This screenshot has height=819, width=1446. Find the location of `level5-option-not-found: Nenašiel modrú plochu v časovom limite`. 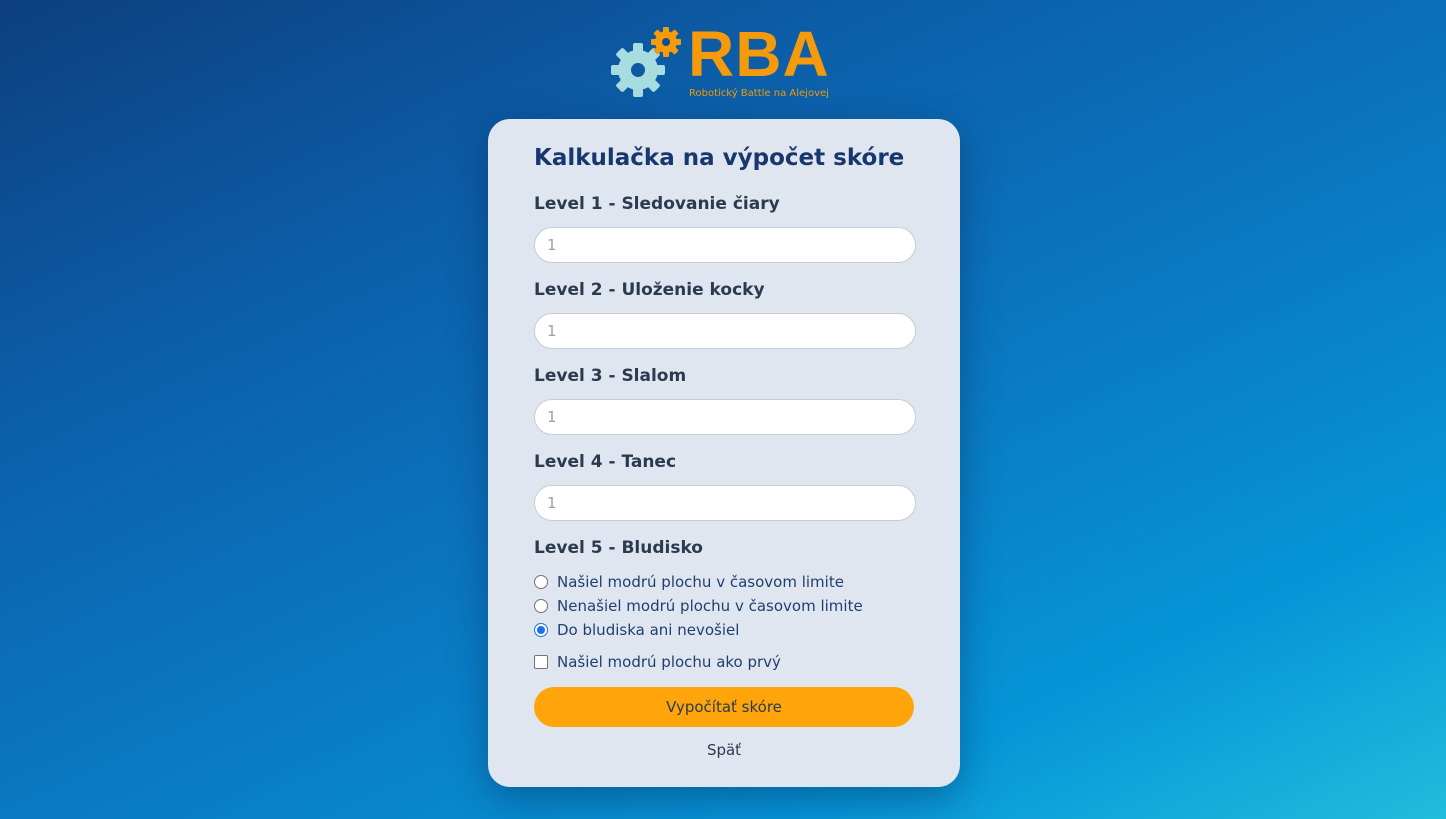

level5-option-not-found: Nenašiel modrú plochu v časovom limite is located at coordinates (698, 606).